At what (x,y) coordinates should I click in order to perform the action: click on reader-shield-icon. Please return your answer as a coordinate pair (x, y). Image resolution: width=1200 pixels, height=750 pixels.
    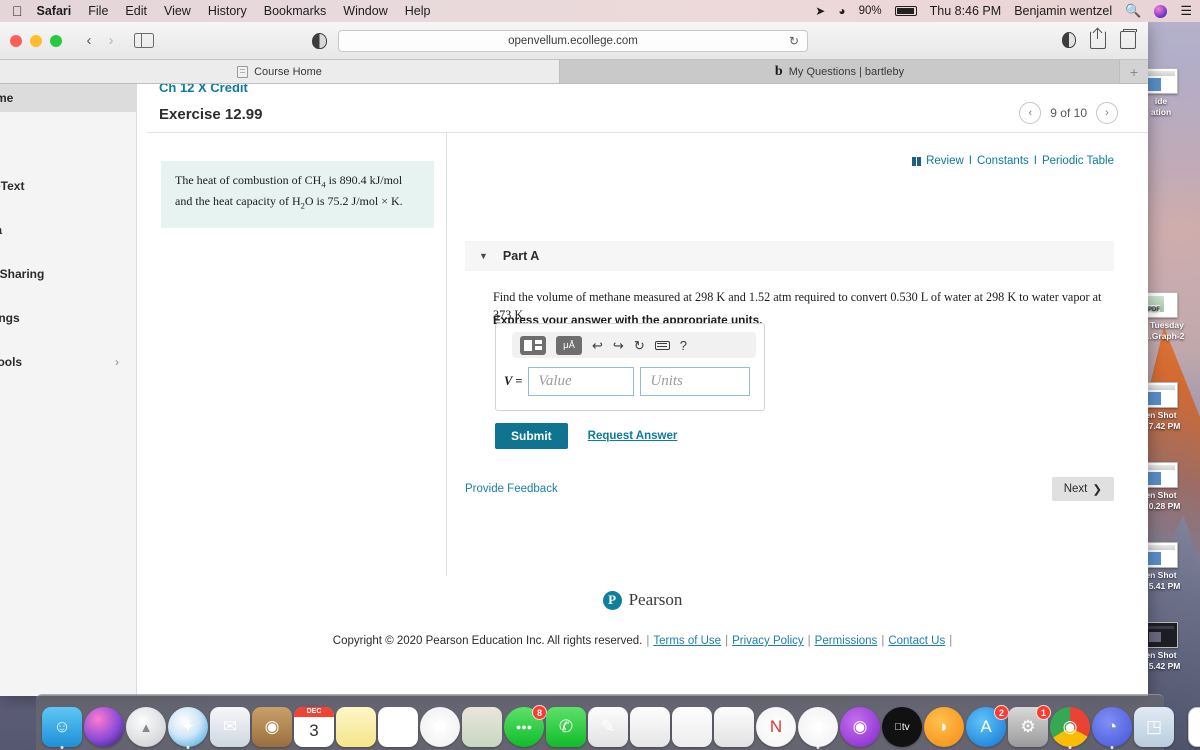
    Looking at the image, I should click on (319, 41).